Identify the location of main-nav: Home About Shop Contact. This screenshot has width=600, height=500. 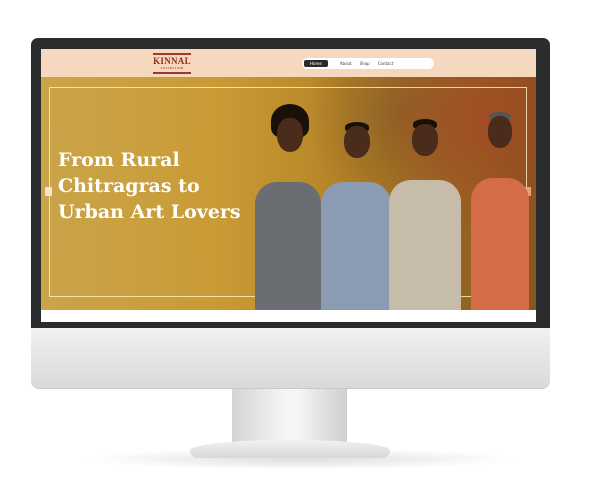
(368, 63).